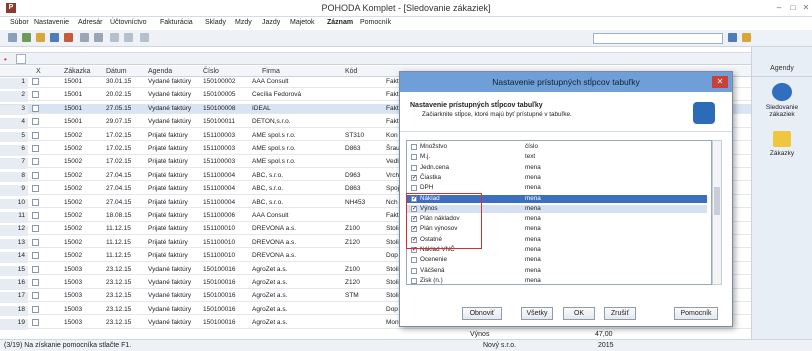  Describe the element at coordinates (176, 22) in the screenshot. I see `menu-fakturacia: Fakturácia` at that location.